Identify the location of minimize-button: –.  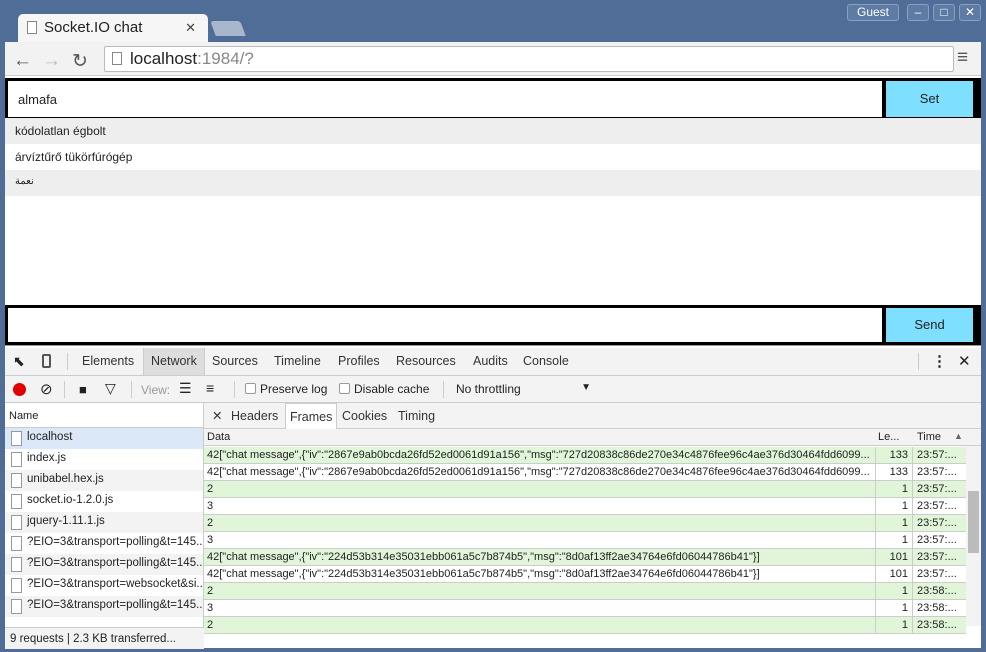
(918, 12).